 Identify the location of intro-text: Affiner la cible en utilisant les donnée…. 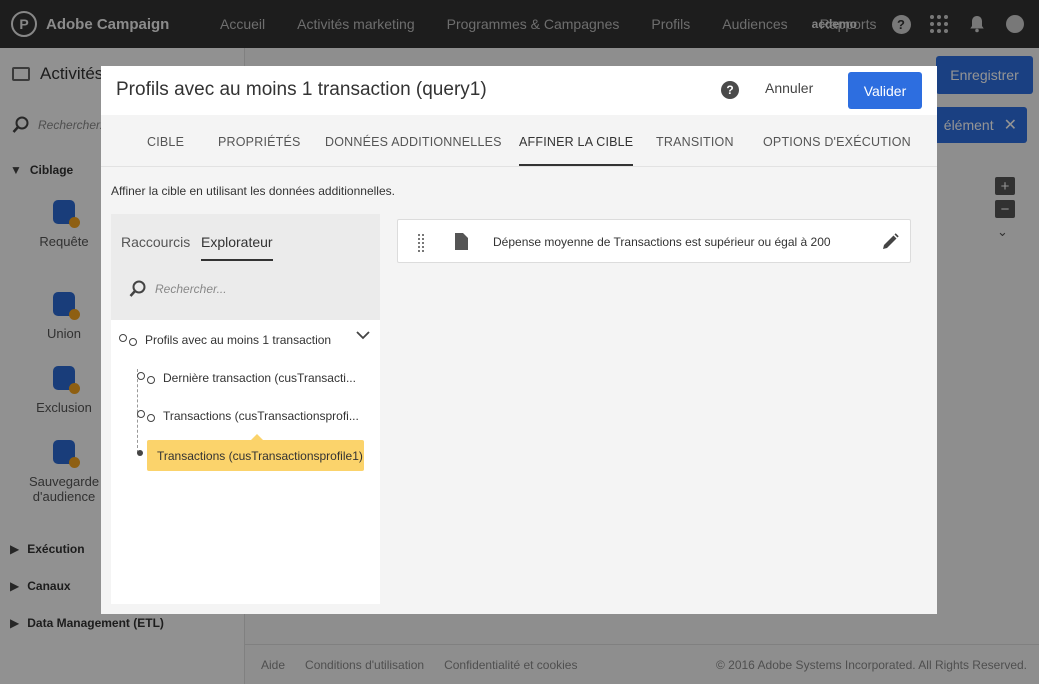
(253, 191).